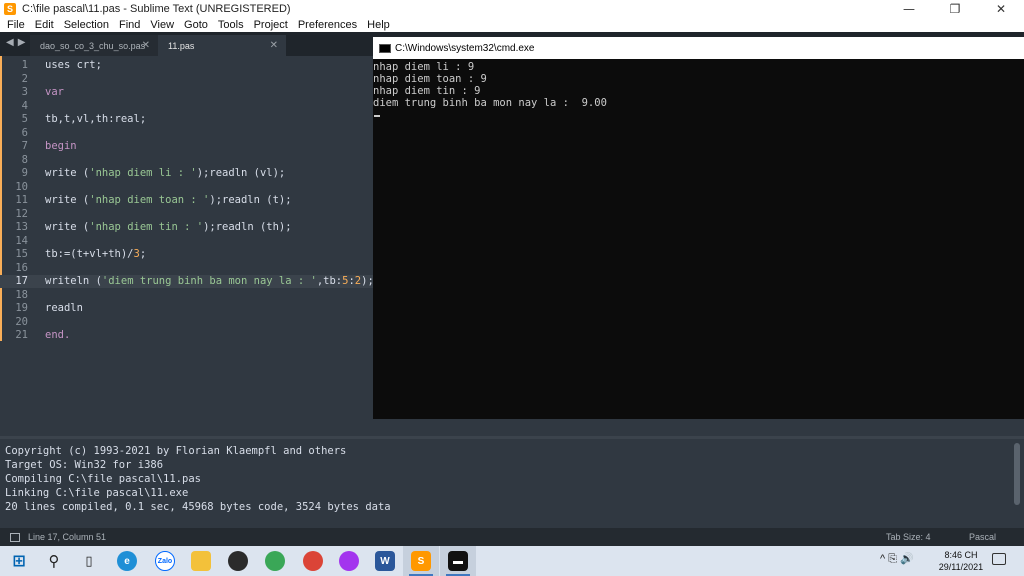 The height and width of the screenshot is (576, 1024). What do you see at coordinates (231, 25) in the screenshot?
I see `menu-tools: Tools` at bounding box center [231, 25].